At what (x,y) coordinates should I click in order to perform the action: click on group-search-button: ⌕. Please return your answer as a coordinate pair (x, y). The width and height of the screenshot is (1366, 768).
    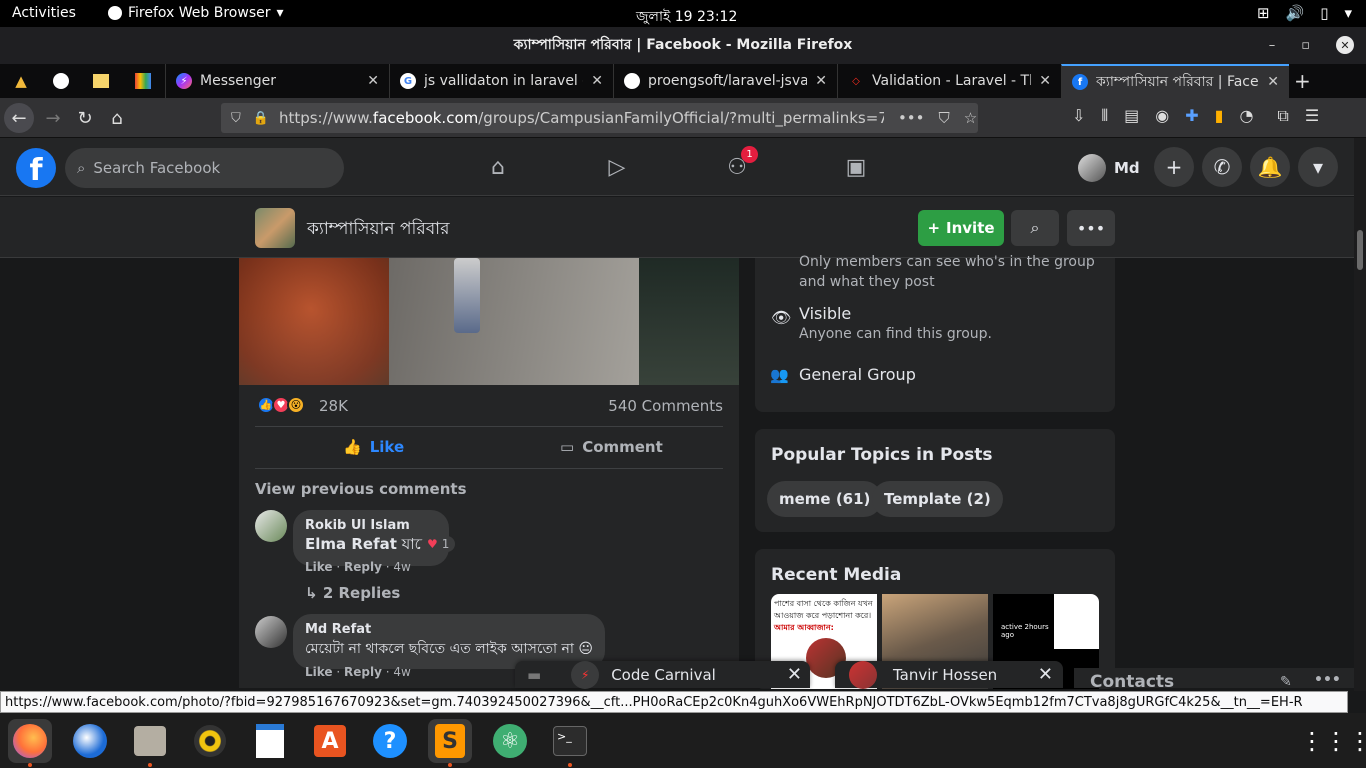
    Looking at the image, I should click on (1035, 228).